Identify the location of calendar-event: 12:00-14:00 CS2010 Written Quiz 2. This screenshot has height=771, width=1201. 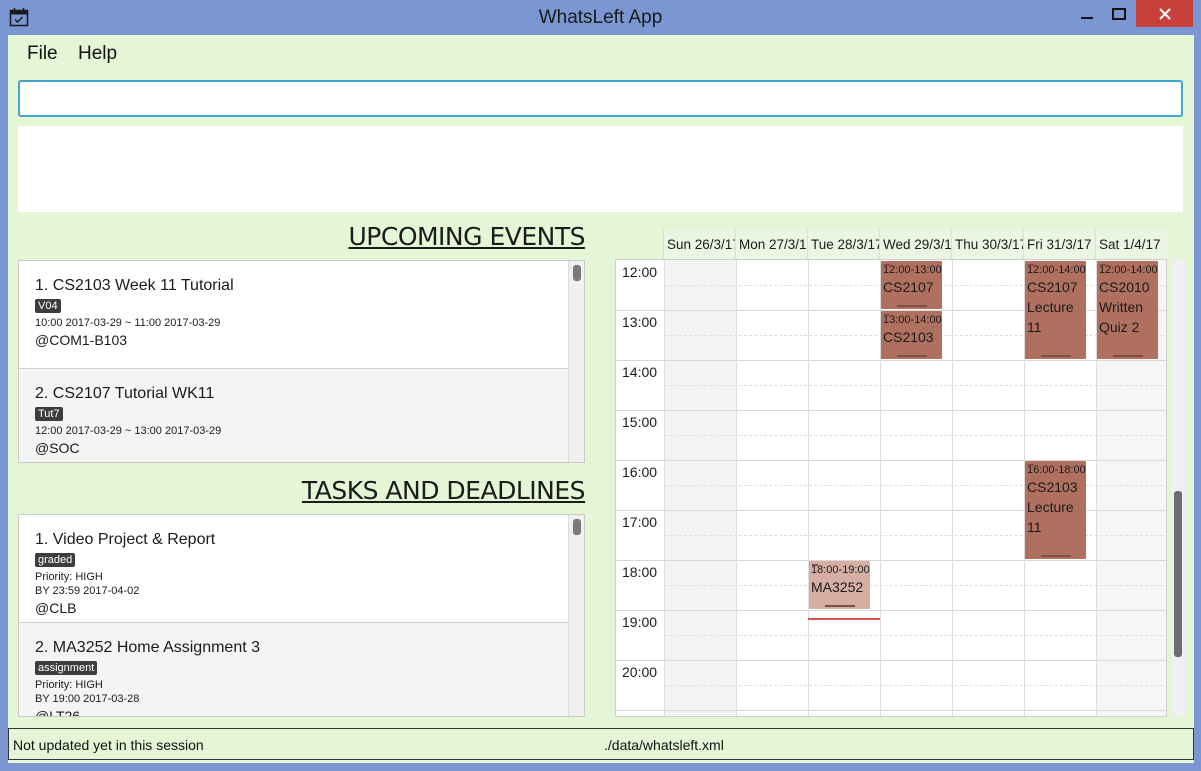
(1127, 310).